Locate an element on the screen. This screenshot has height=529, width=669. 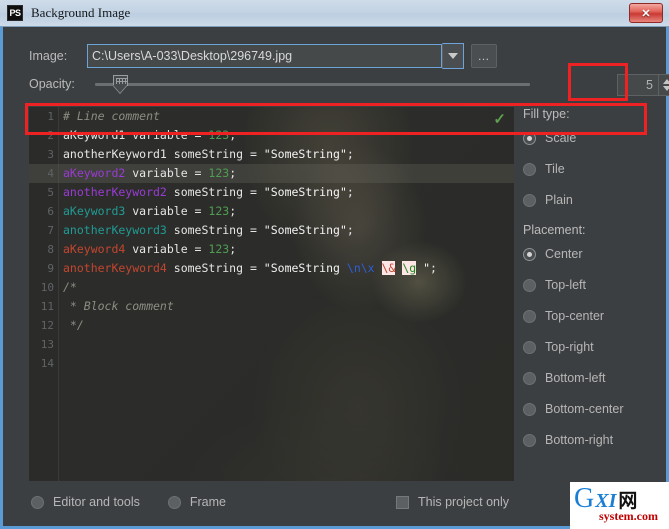
placement-option-bottom-center: Bottom-center is located at coordinates (593, 409).